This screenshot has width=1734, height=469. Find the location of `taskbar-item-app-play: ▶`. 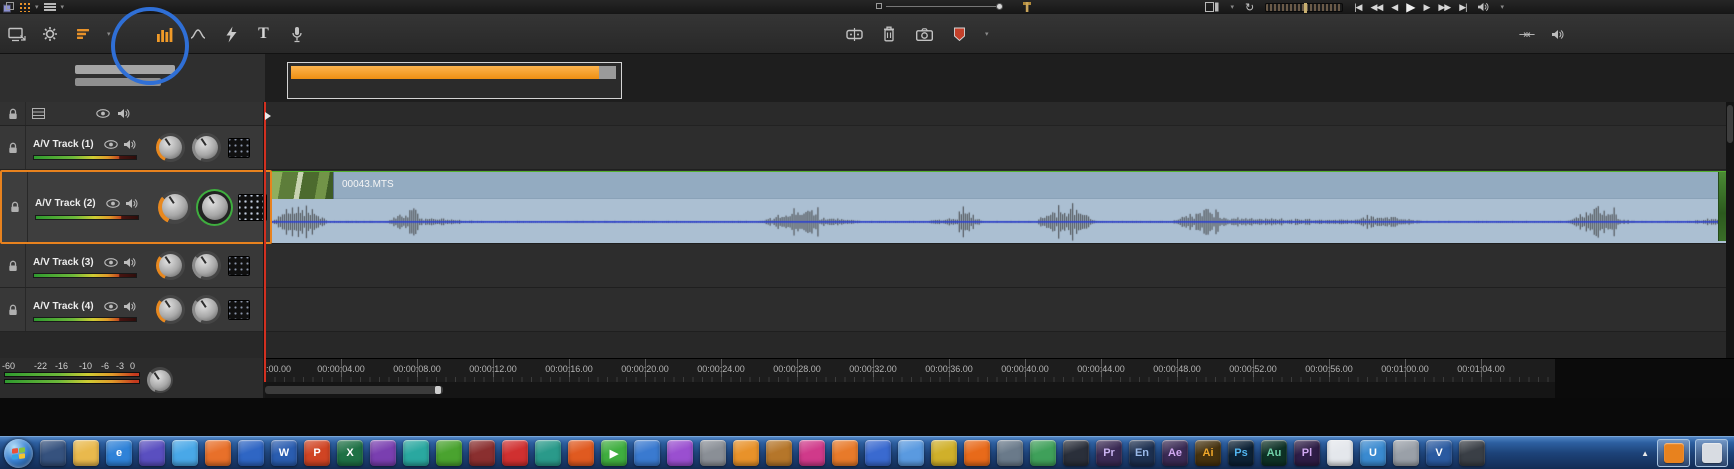

taskbar-item-app-play: ▶ is located at coordinates (614, 453).